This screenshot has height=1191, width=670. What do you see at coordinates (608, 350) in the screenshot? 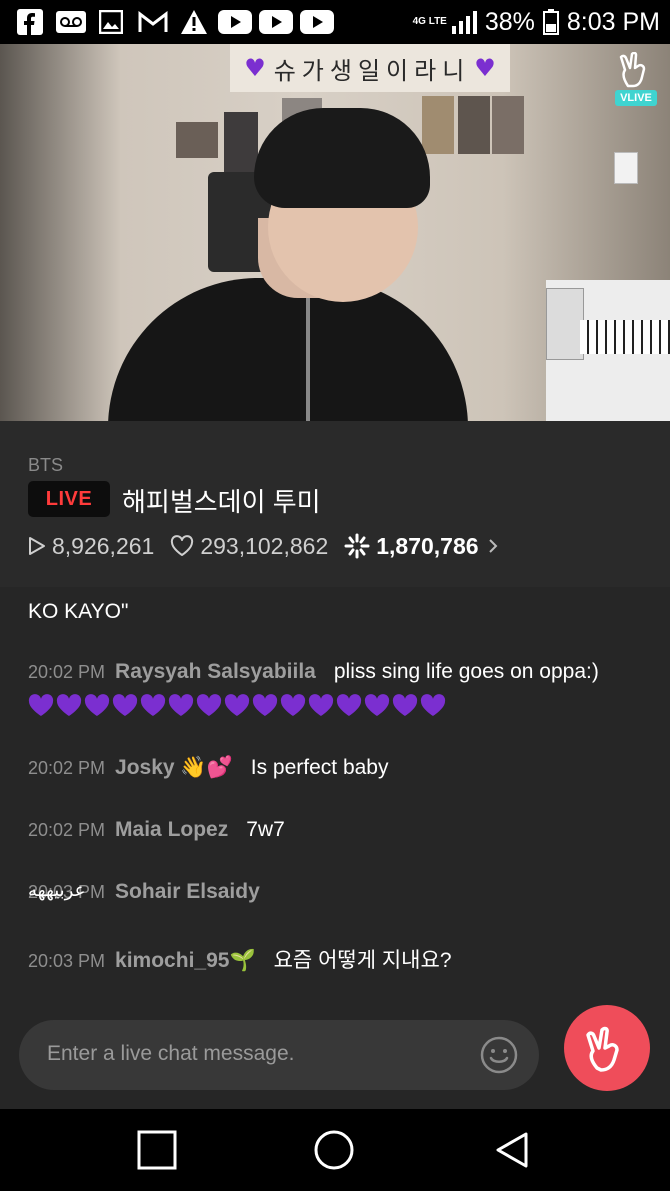
I see `piano` at bounding box center [608, 350].